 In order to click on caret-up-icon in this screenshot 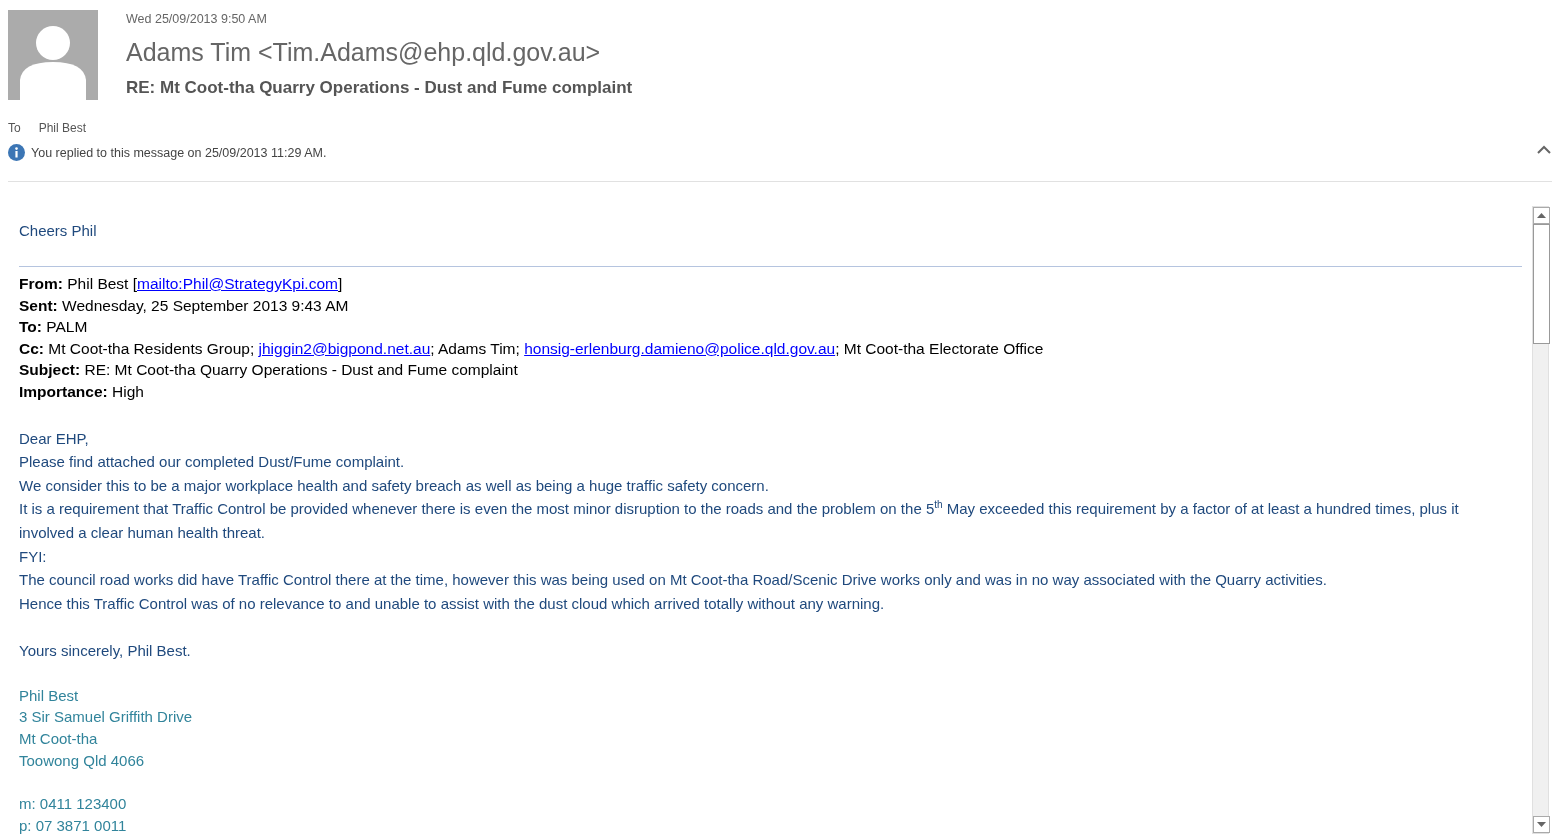, I will do `click(1541, 215)`.